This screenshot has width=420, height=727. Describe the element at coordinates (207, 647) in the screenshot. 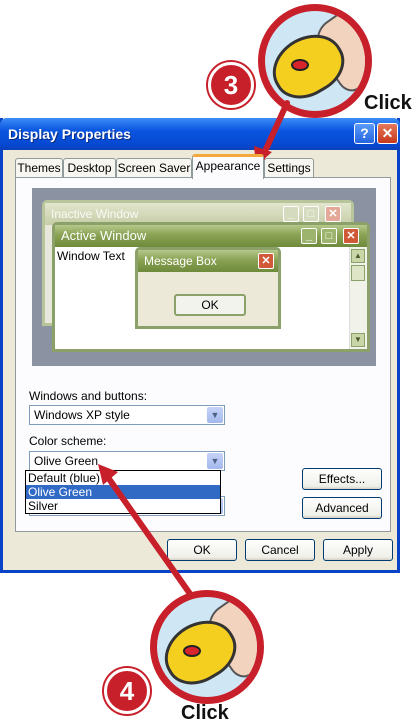

I see `step4-callout` at that location.